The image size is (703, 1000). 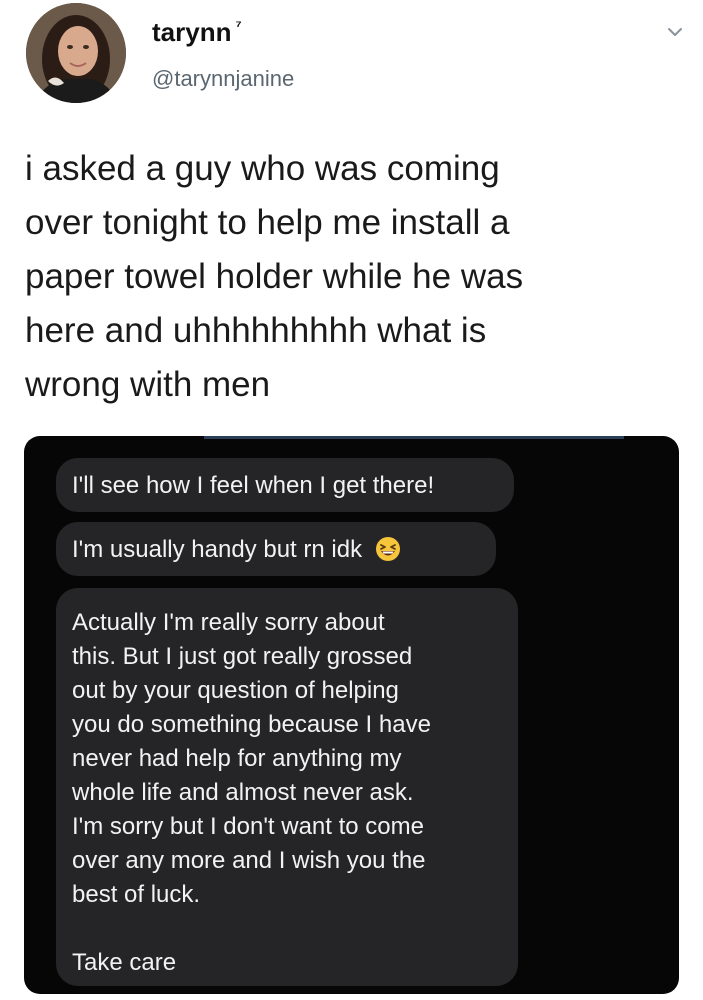 What do you see at coordinates (388, 549) in the screenshot?
I see `grinning-squinting-emoji-icon` at bounding box center [388, 549].